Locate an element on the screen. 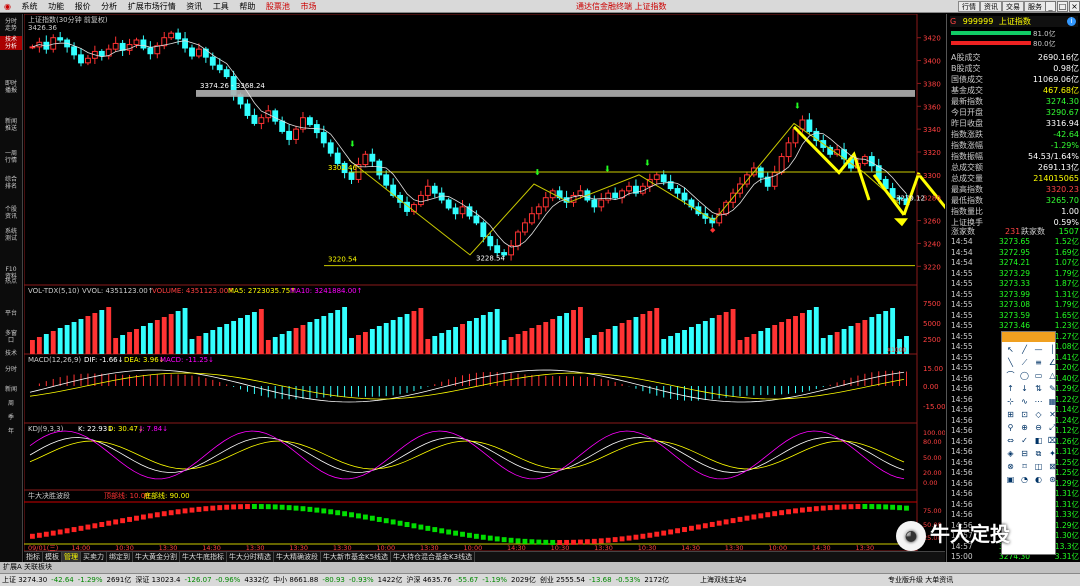 This screenshot has width=1080, height=586. left-tab-6: 个股资讯 is located at coordinates (11, 213).